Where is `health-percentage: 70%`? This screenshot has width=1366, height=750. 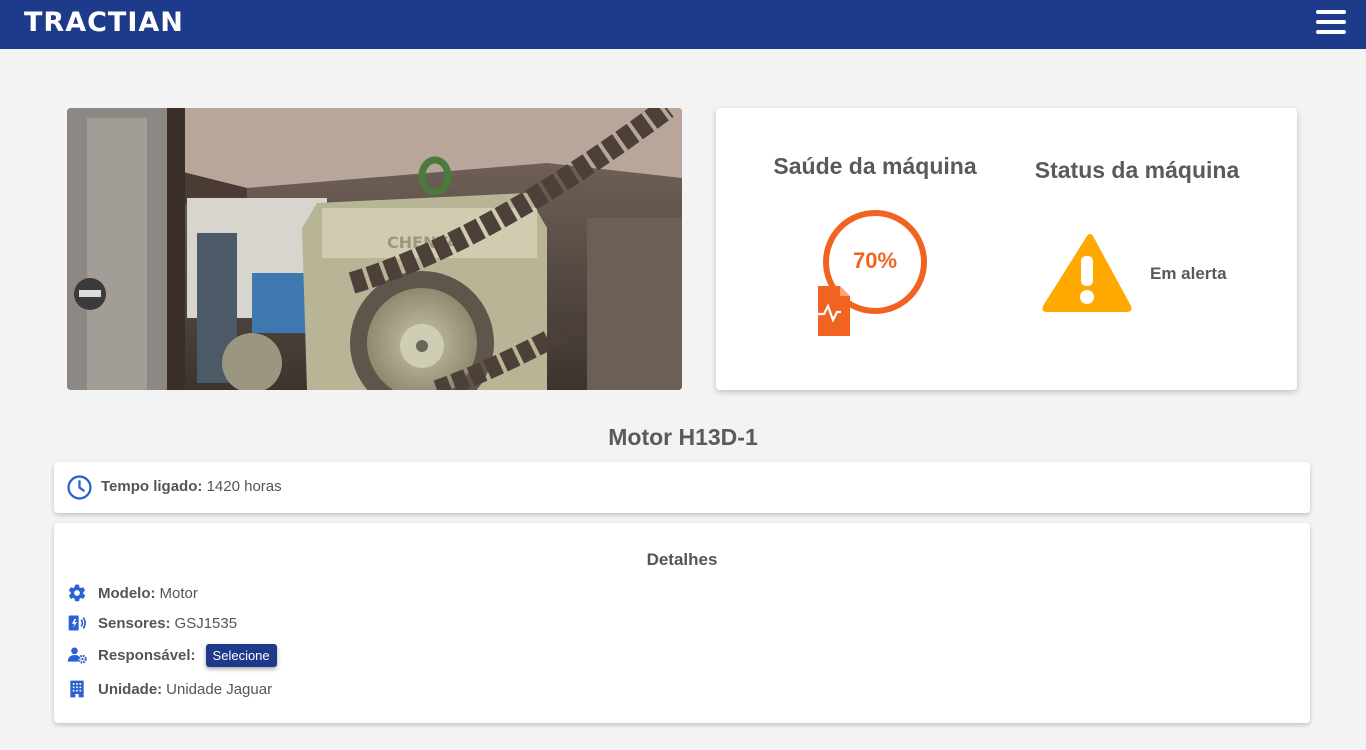 health-percentage: 70% is located at coordinates (875, 260).